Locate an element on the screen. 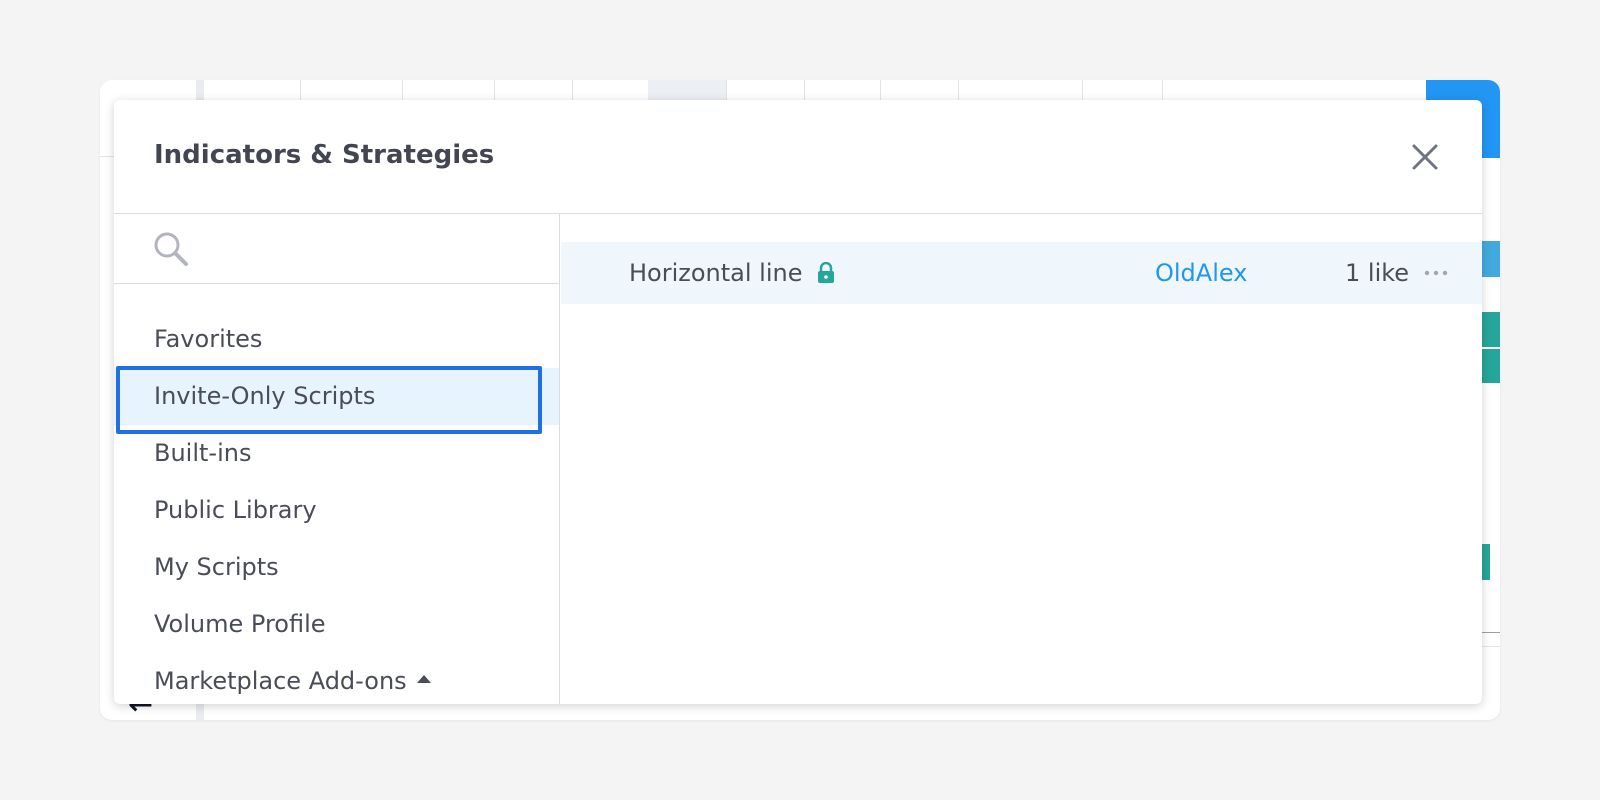 The width and height of the screenshot is (1600, 800). search-input is located at coordinates (370, 249).